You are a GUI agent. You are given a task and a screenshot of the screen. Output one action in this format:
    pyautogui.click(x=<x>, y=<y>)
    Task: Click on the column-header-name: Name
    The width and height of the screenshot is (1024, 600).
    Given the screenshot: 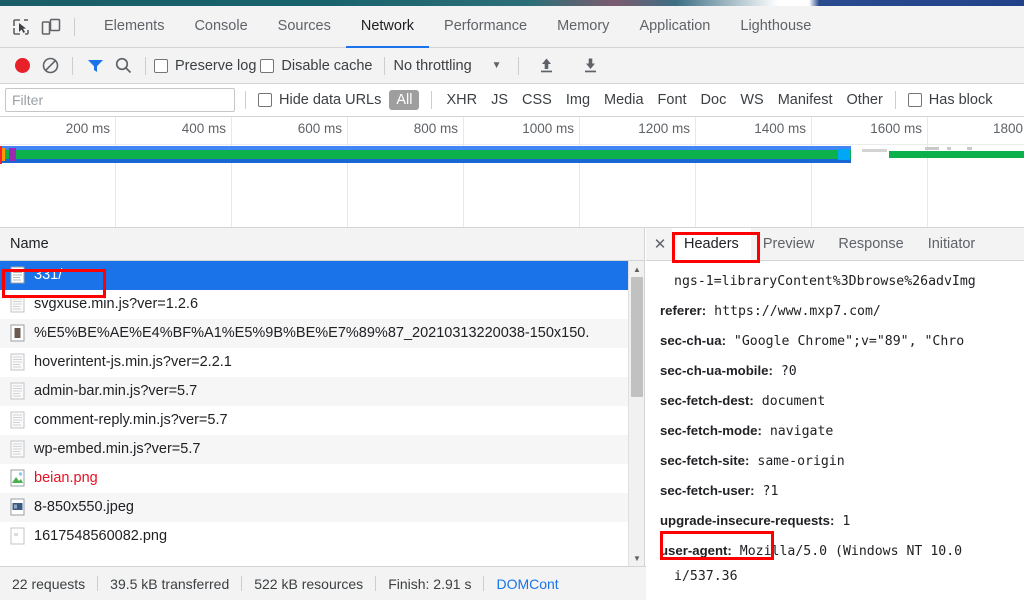 What is the action you would take?
    pyautogui.click(x=322, y=244)
    